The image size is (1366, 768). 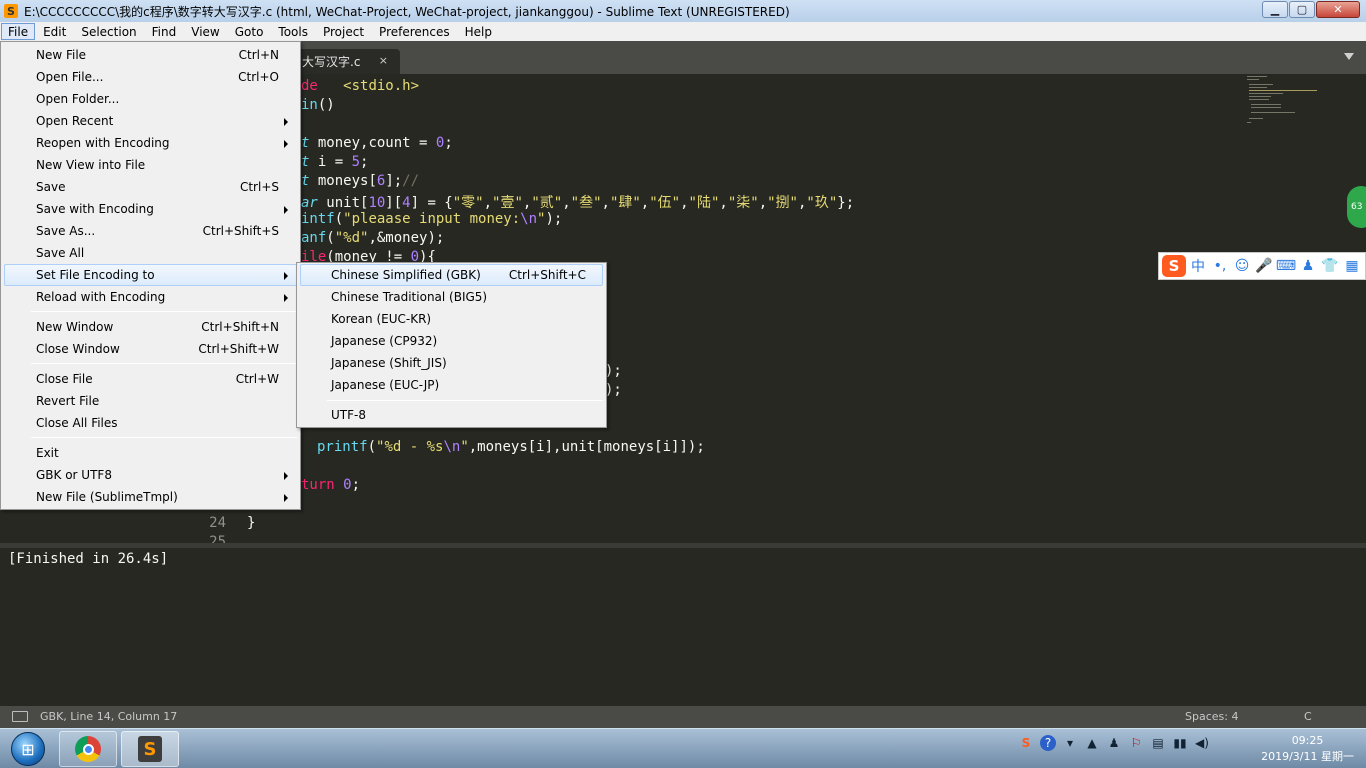 What do you see at coordinates (150, 379) in the screenshot?
I see `menu-item-close-file: Close File Ctrl+W` at bounding box center [150, 379].